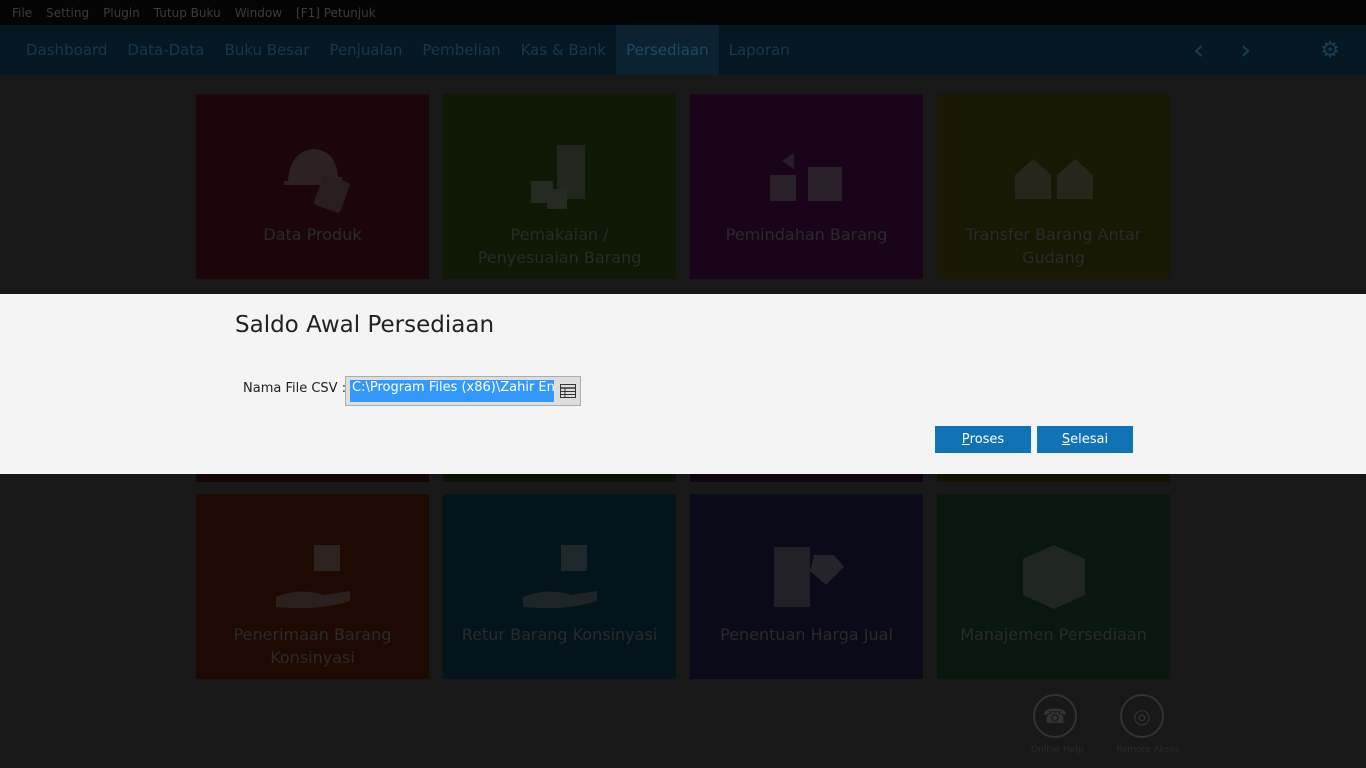 This screenshot has width=1366, height=768. I want to click on remote-access-label: Remote Akses, so click(1148, 750).